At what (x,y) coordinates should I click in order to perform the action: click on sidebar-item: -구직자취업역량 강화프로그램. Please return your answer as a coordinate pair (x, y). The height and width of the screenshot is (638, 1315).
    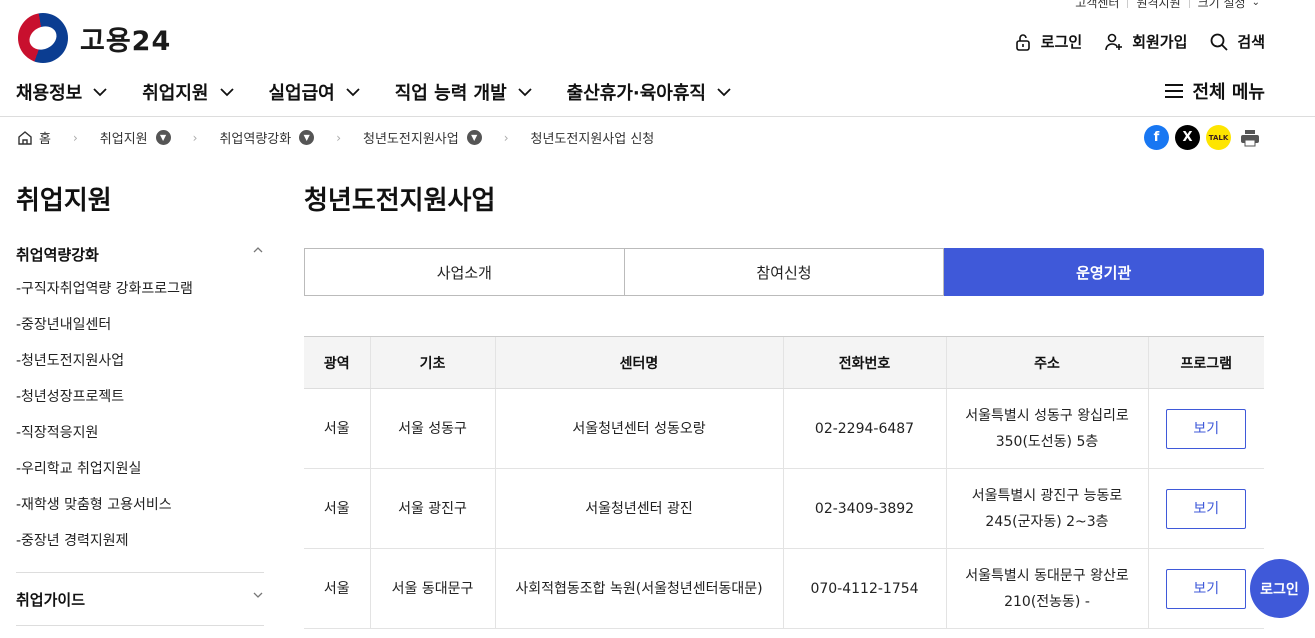
    Looking at the image, I should click on (104, 298).